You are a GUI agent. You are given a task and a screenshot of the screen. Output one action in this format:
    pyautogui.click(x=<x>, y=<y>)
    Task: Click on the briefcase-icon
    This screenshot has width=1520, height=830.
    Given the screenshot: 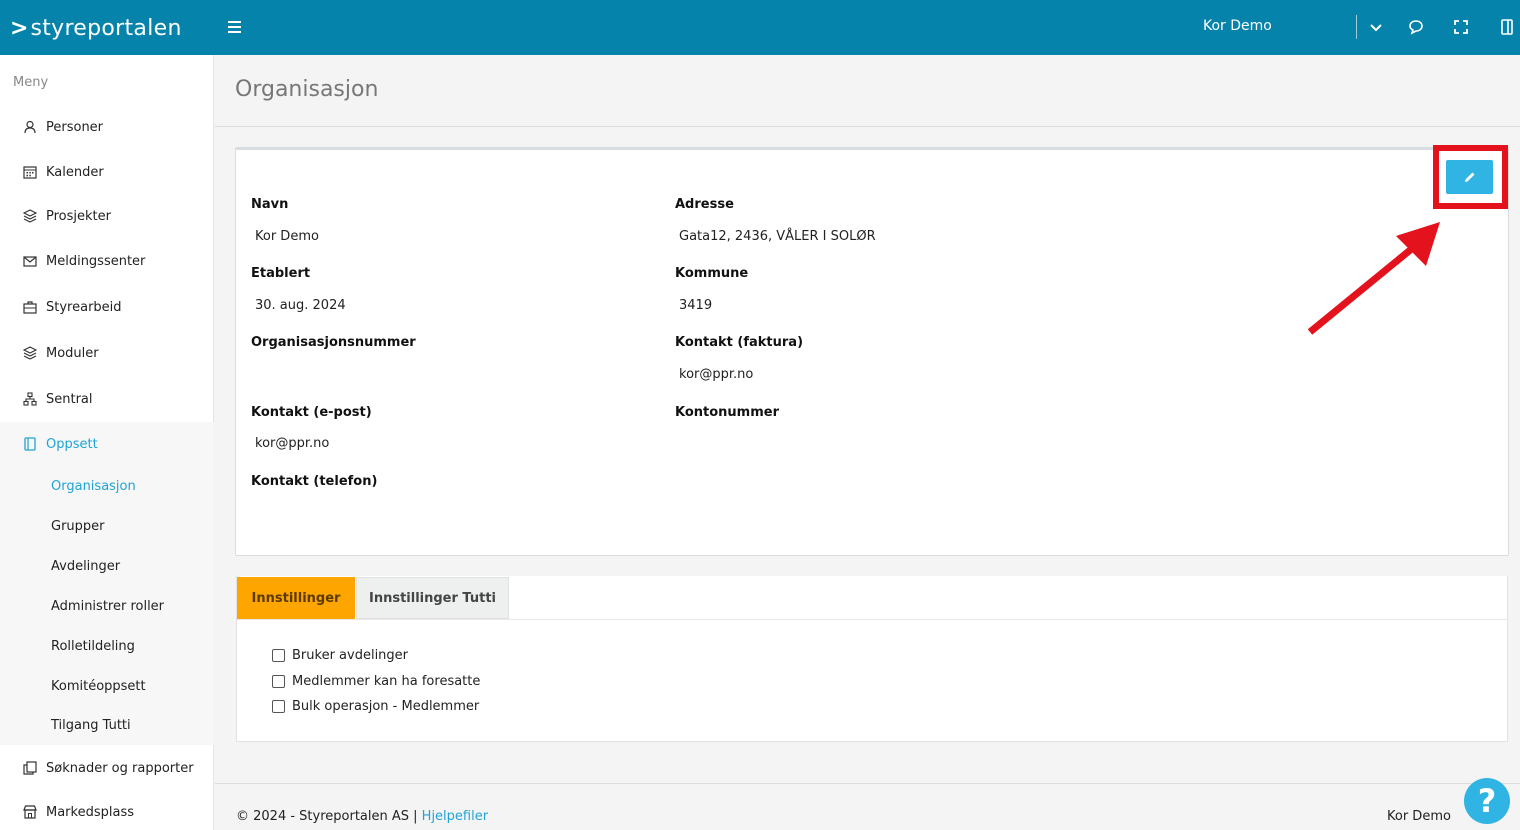 What is the action you would take?
    pyautogui.click(x=30, y=307)
    